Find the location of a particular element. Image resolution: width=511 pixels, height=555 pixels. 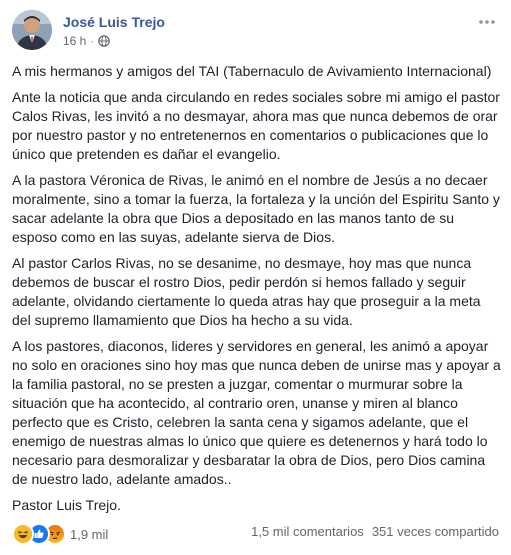

author-name: José Luis Trejo is located at coordinates (114, 22).